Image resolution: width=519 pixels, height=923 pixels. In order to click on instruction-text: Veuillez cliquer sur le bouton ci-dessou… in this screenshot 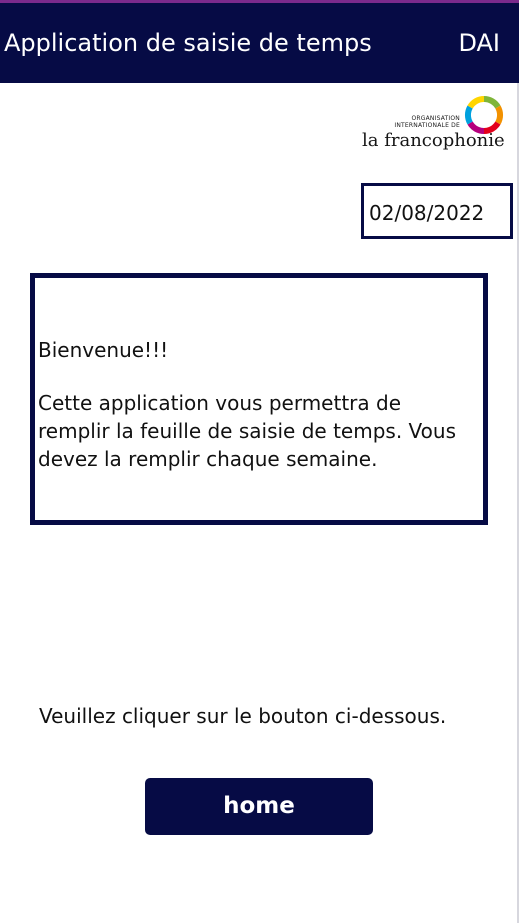, I will do `click(243, 716)`.